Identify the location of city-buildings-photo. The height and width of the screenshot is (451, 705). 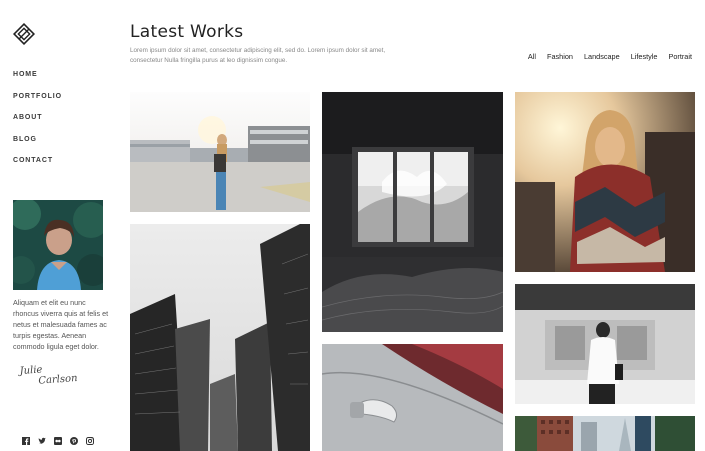
(605, 433).